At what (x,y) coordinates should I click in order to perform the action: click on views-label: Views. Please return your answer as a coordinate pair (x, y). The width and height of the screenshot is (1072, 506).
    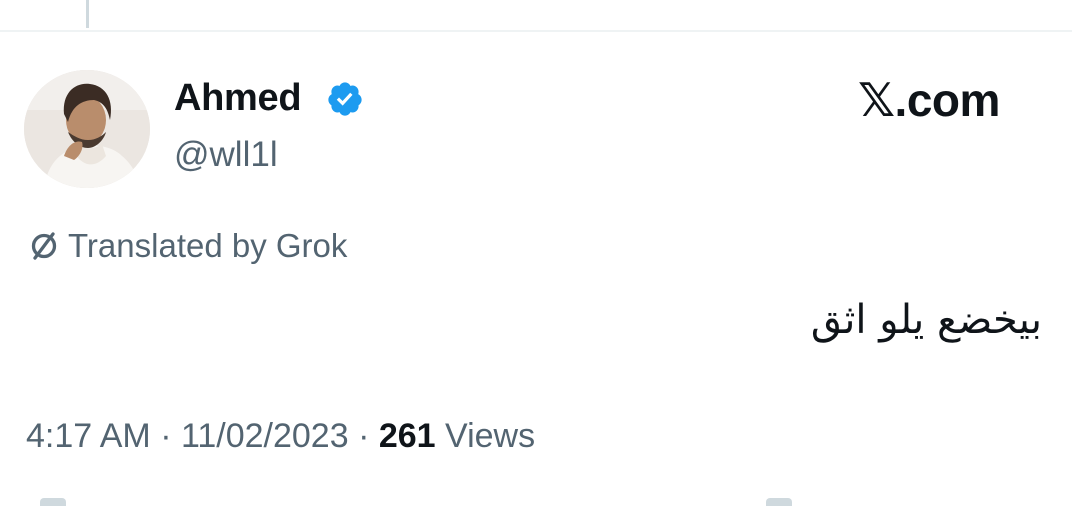
    Looking at the image, I should click on (490, 436).